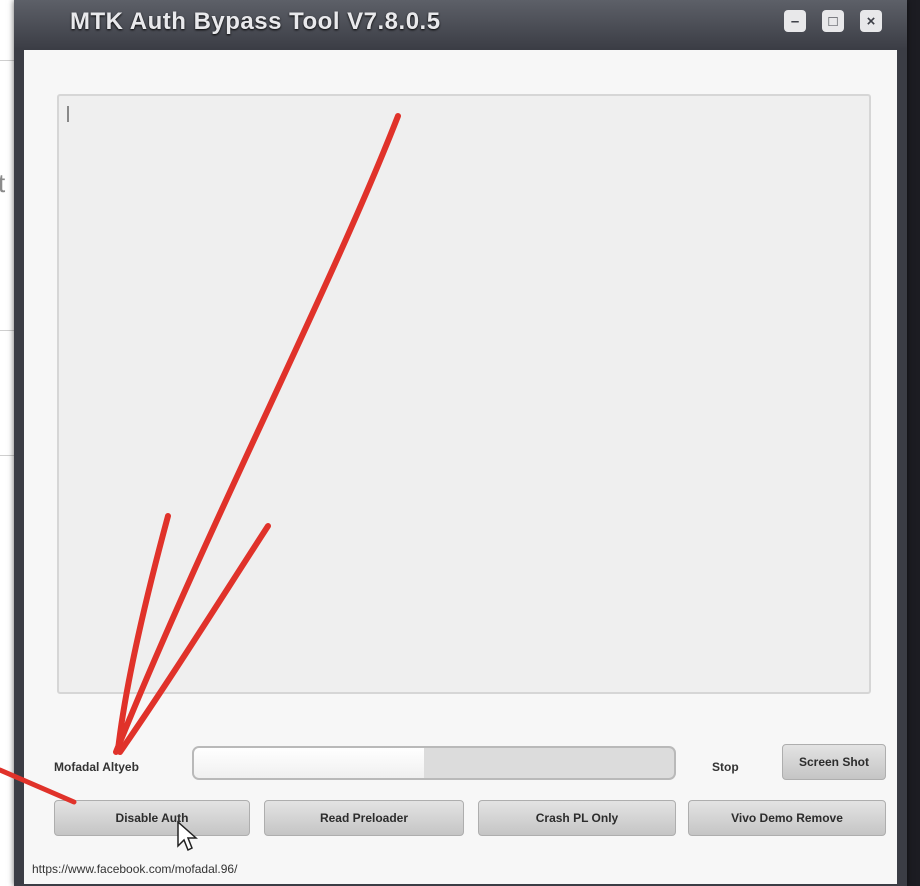  I want to click on disable-auth-button: Disable Auth, so click(152, 818).